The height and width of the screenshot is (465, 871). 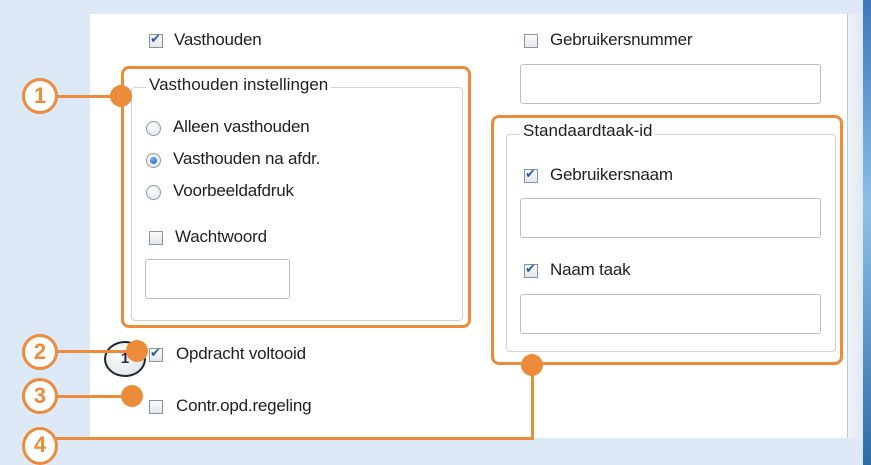 I want to click on user-number-checkbox, so click(x=531, y=41).